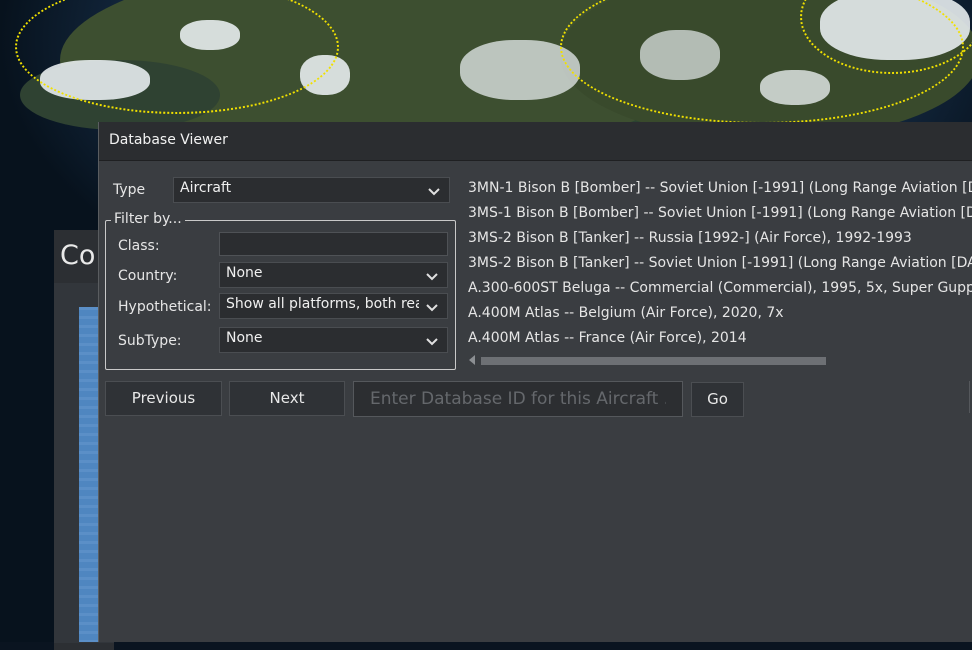  What do you see at coordinates (89, 474) in the screenshot?
I see `background-ruler` at bounding box center [89, 474].